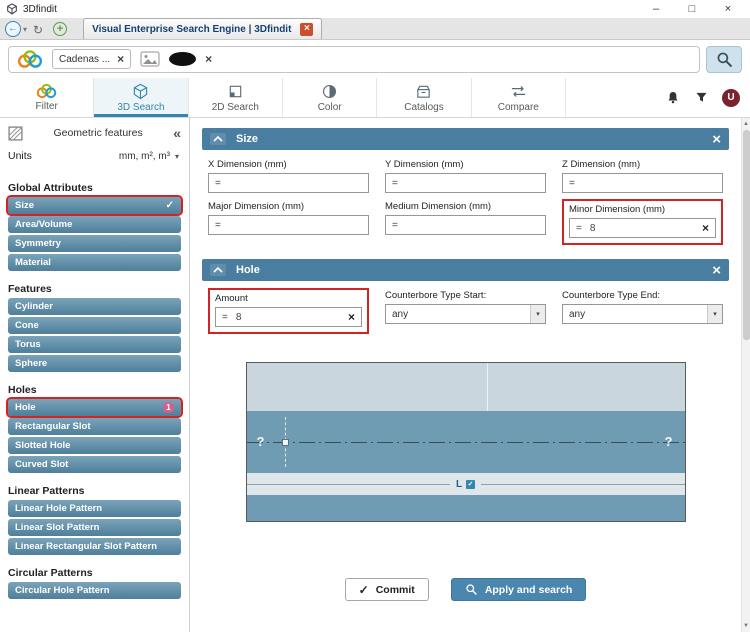  I want to click on menu-item-compare: Compare, so click(519, 97).